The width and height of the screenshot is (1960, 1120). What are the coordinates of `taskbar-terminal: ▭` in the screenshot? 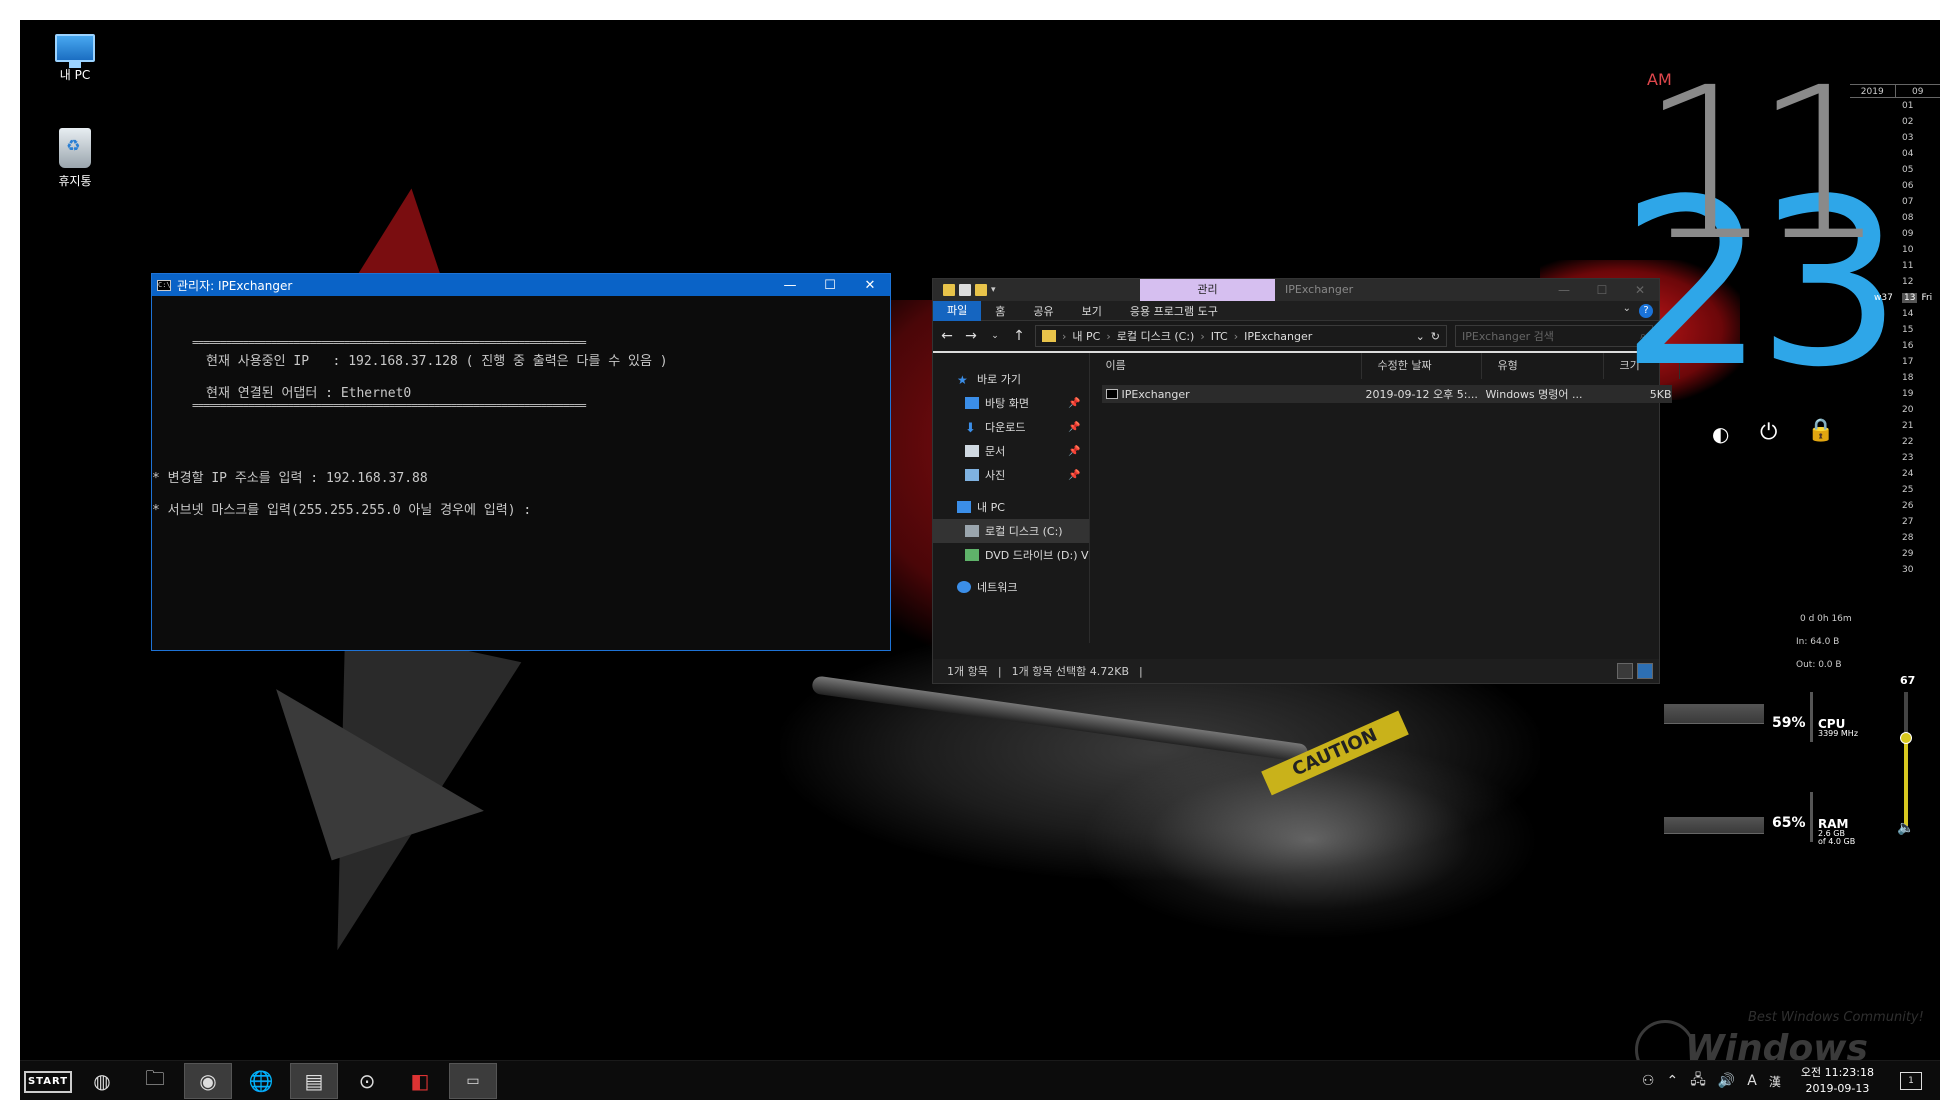 It's located at (473, 1081).